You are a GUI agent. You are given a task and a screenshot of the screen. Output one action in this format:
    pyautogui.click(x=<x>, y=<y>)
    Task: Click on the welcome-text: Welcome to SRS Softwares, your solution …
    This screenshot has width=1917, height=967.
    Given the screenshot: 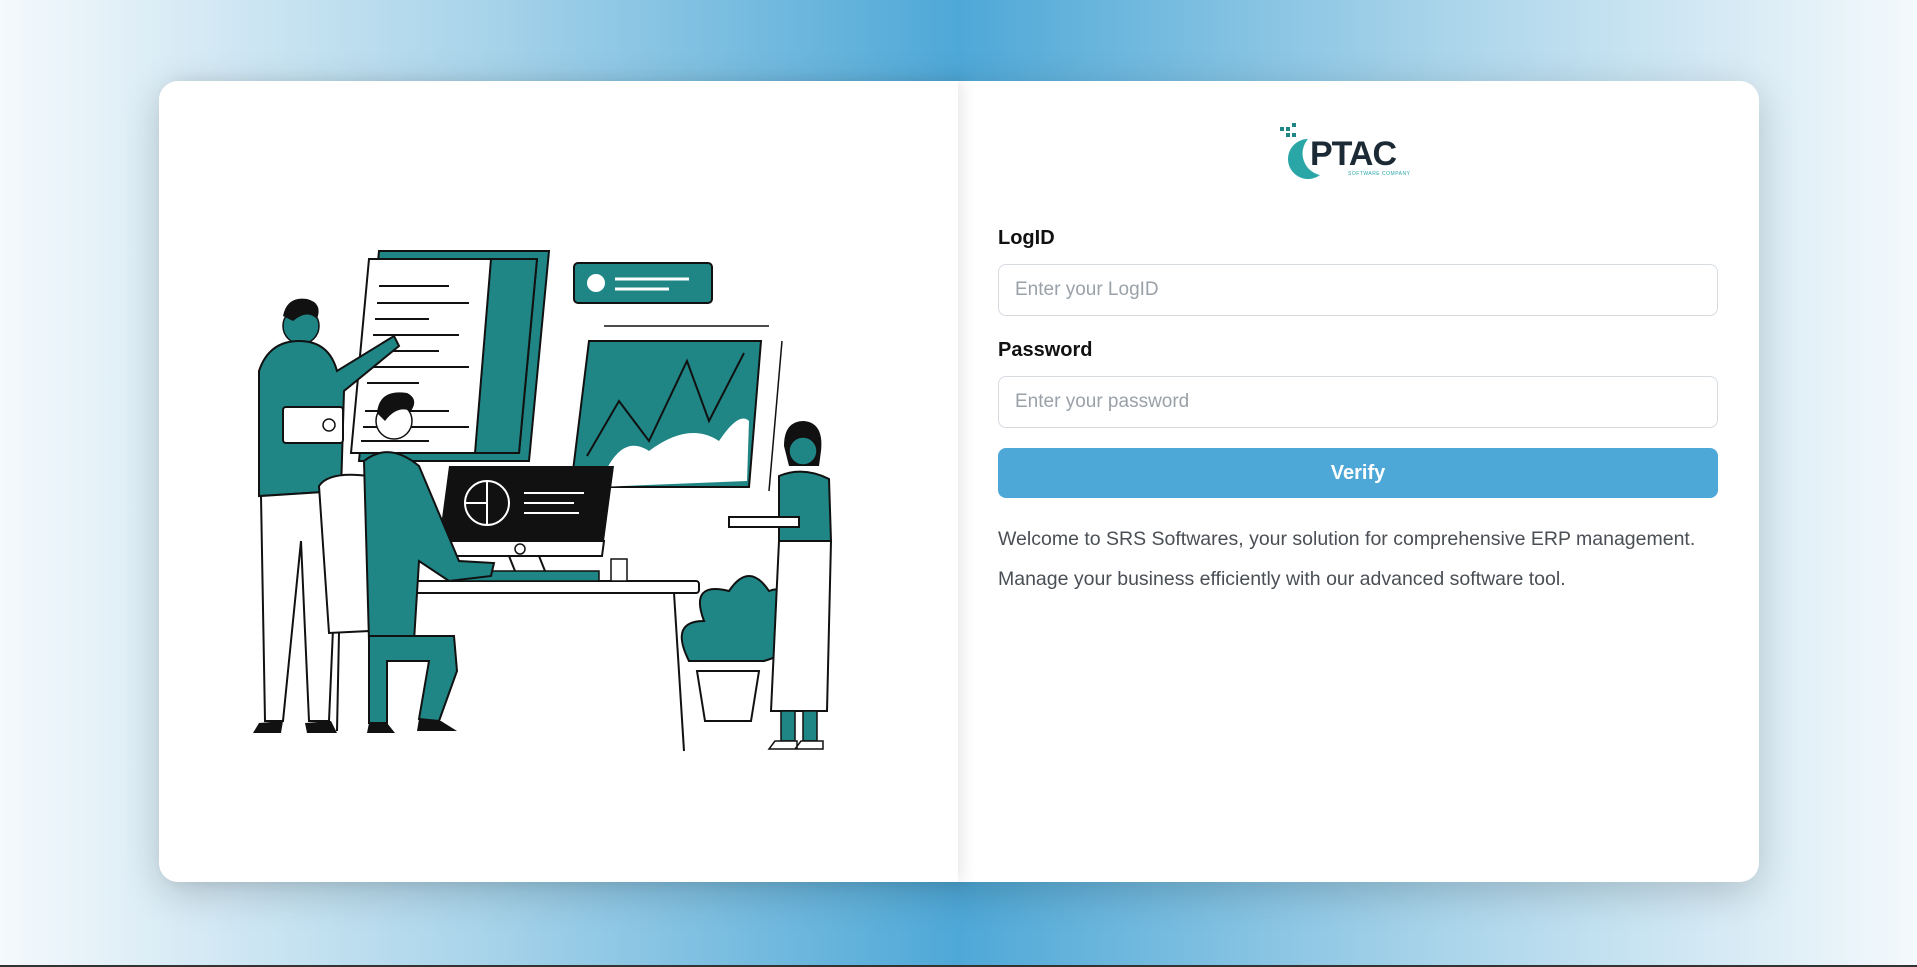 What is the action you would take?
    pyautogui.click(x=1368, y=559)
    